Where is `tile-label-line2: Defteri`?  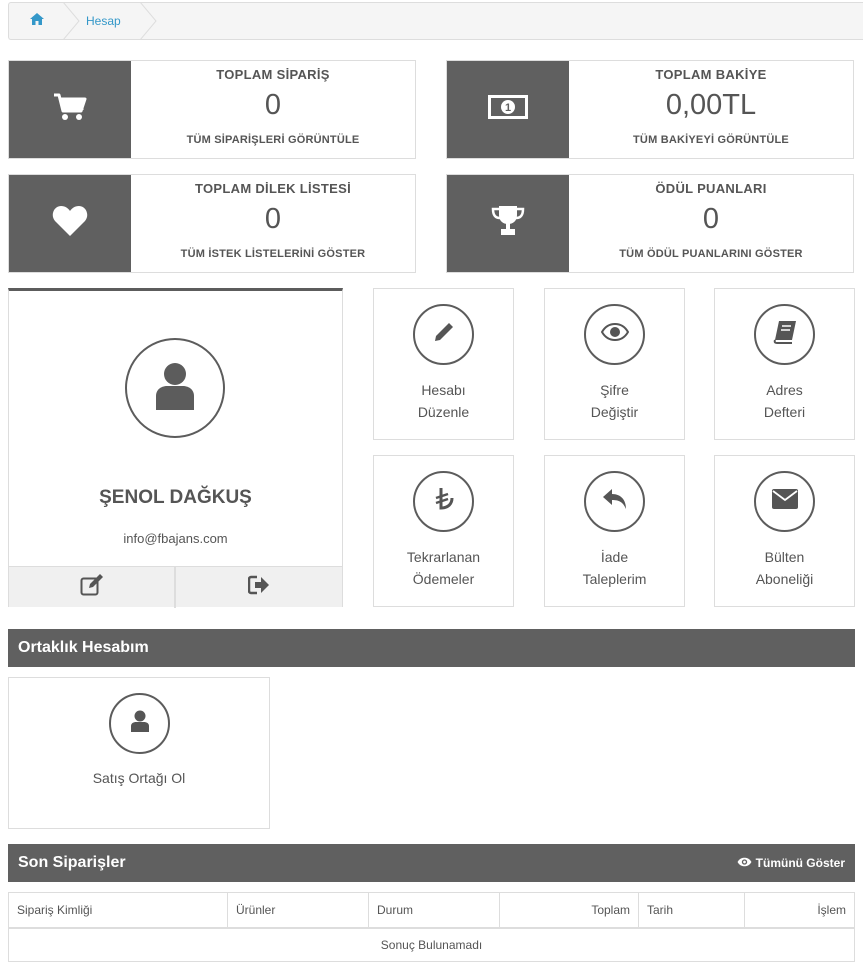 tile-label-line2: Defteri is located at coordinates (784, 412).